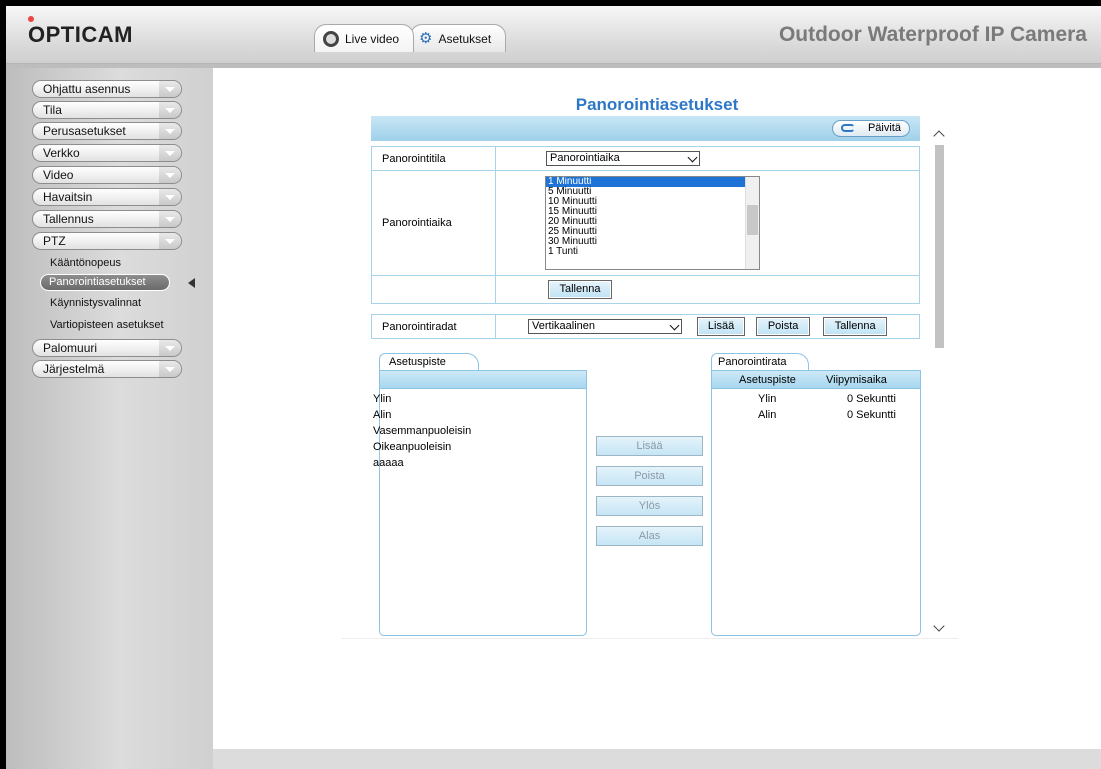 This screenshot has height=769, width=1101. I want to click on track-col-delay: Viipymisaika, so click(856, 380).